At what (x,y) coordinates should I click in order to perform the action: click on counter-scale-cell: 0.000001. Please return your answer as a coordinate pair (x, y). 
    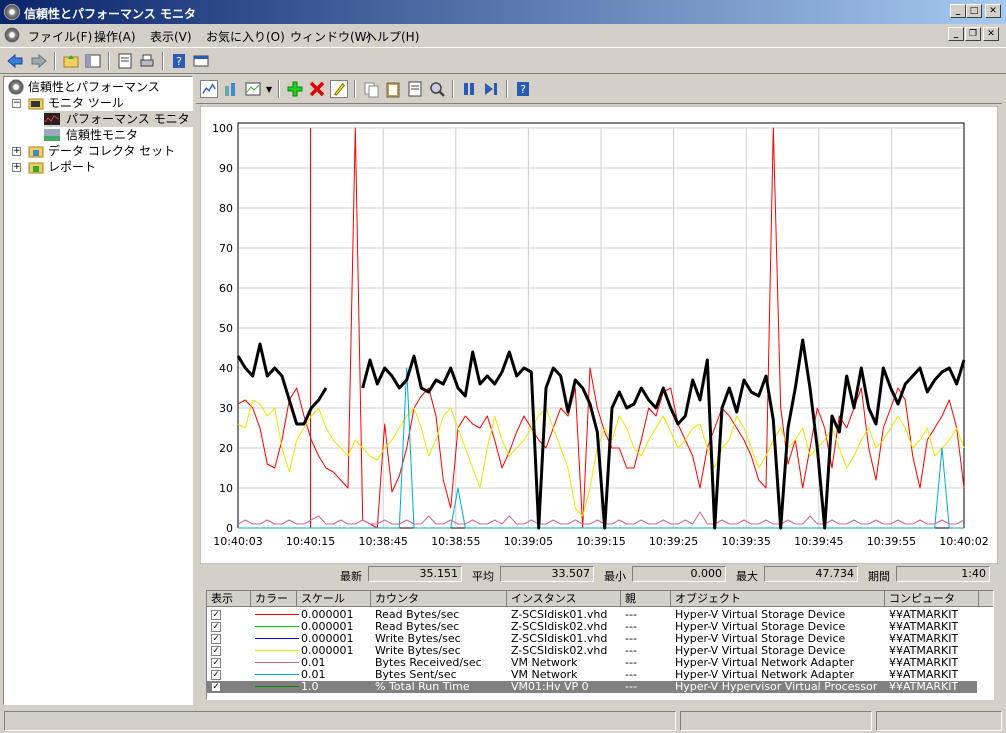
    Looking at the image, I should click on (327, 651).